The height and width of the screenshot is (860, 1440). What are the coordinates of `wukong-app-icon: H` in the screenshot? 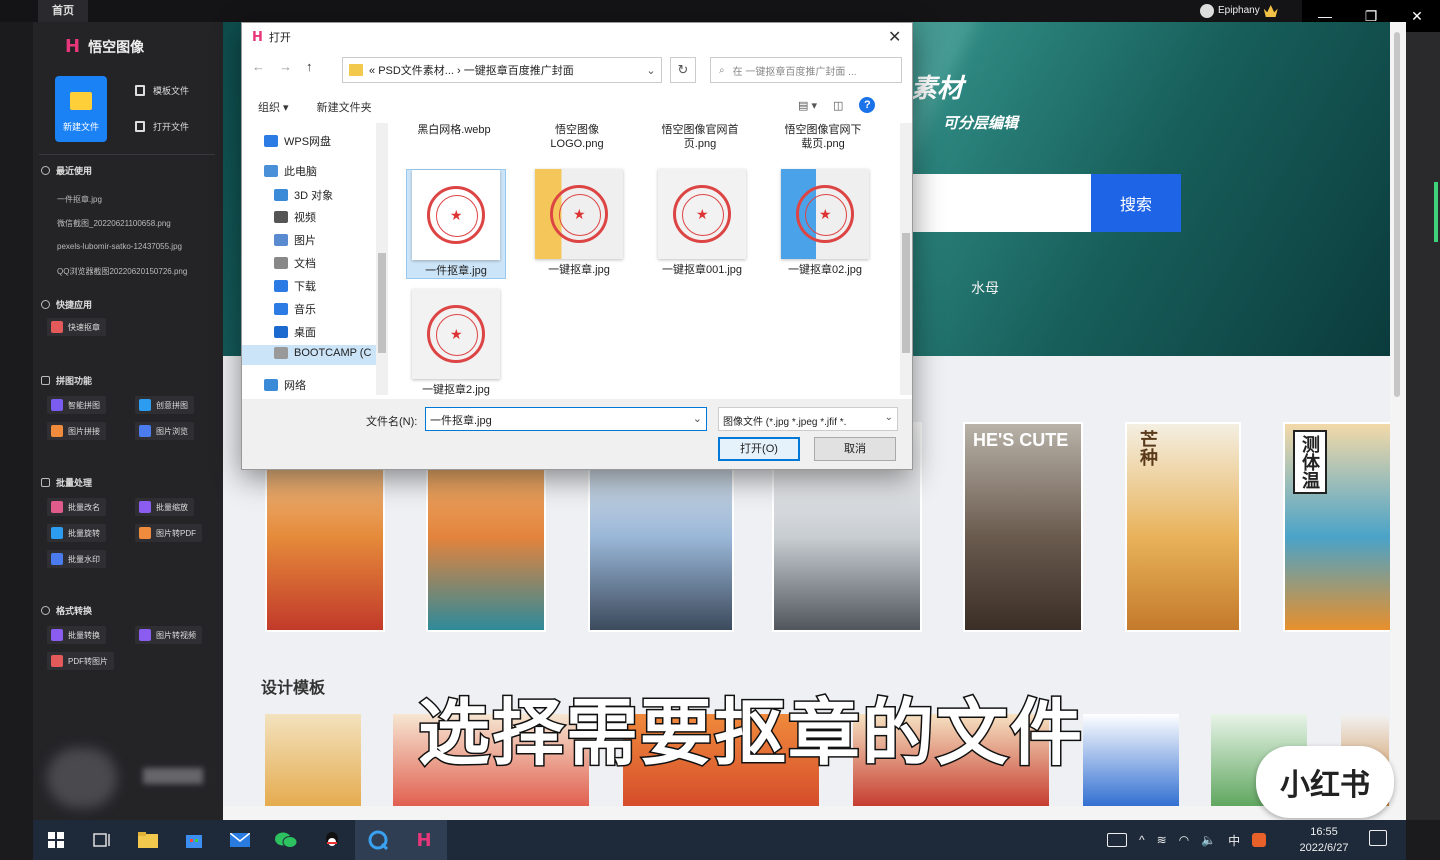 It's located at (424, 840).